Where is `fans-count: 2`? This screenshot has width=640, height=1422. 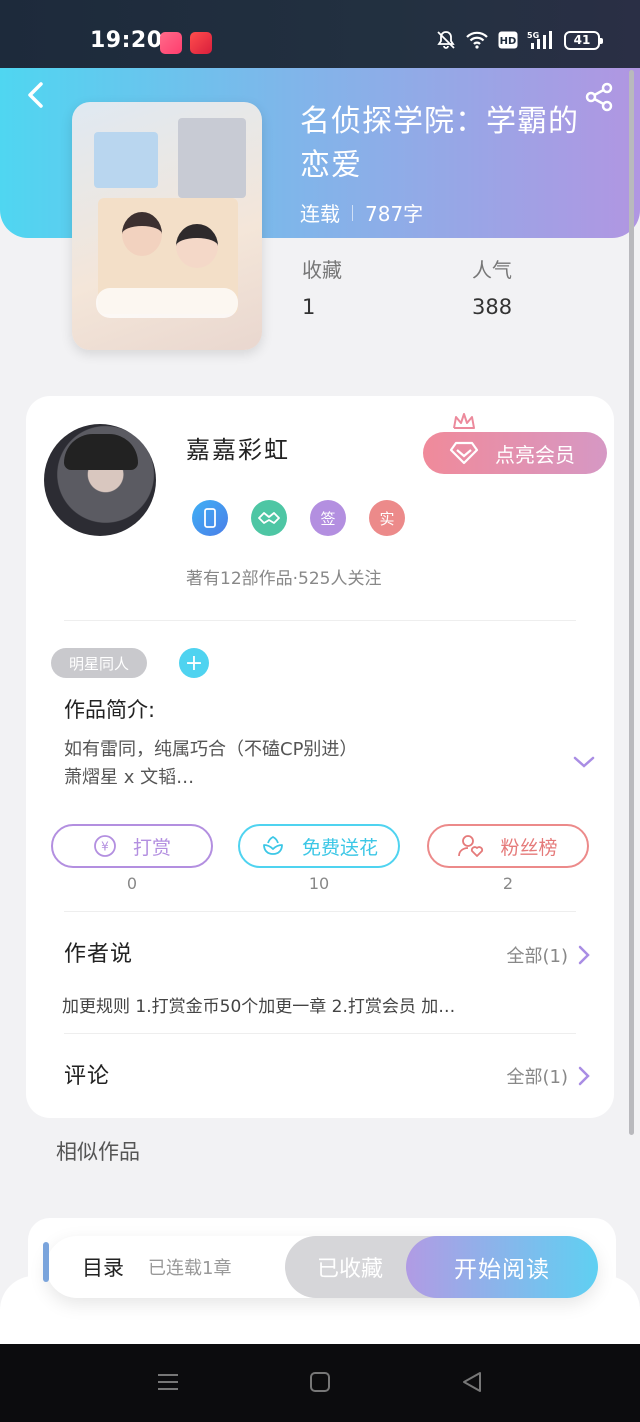 fans-count: 2 is located at coordinates (508, 883).